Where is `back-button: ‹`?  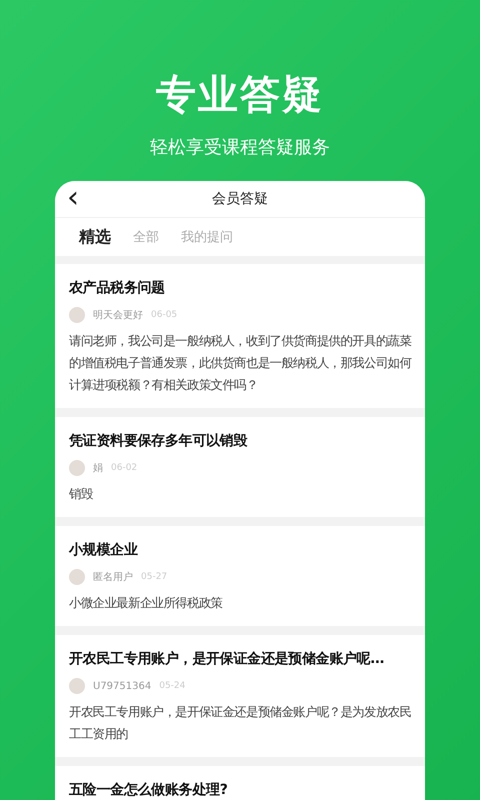
back-button: ‹ is located at coordinates (73, 198).